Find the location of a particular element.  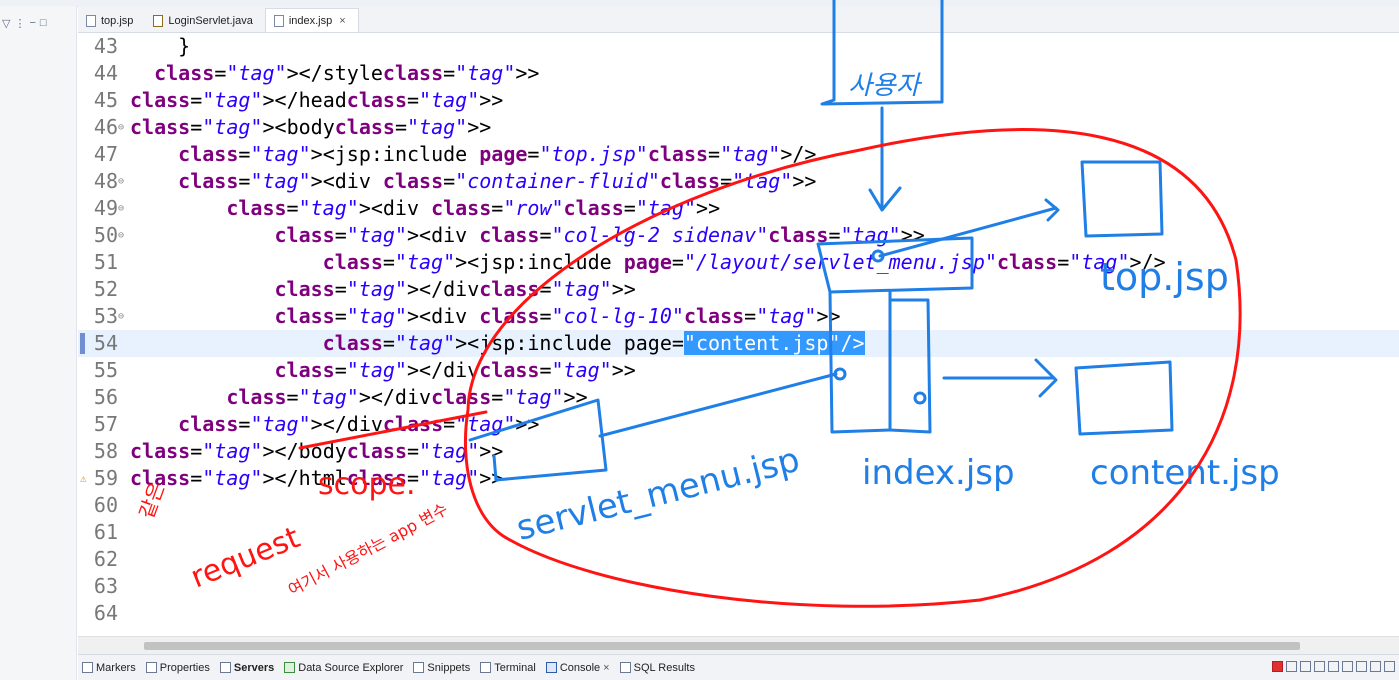

view-tab-properties: Properties is located at coordinates (177, 668).